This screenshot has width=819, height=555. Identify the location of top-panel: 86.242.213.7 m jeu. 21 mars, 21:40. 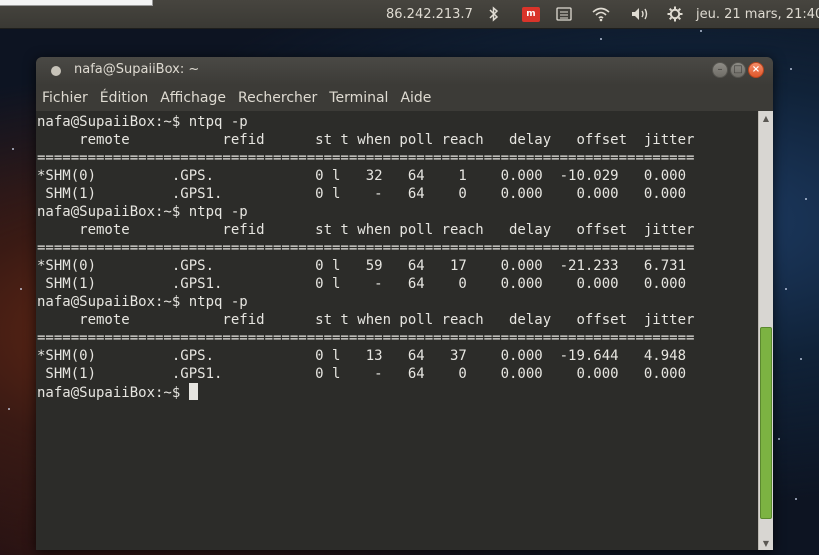
(409, 14).